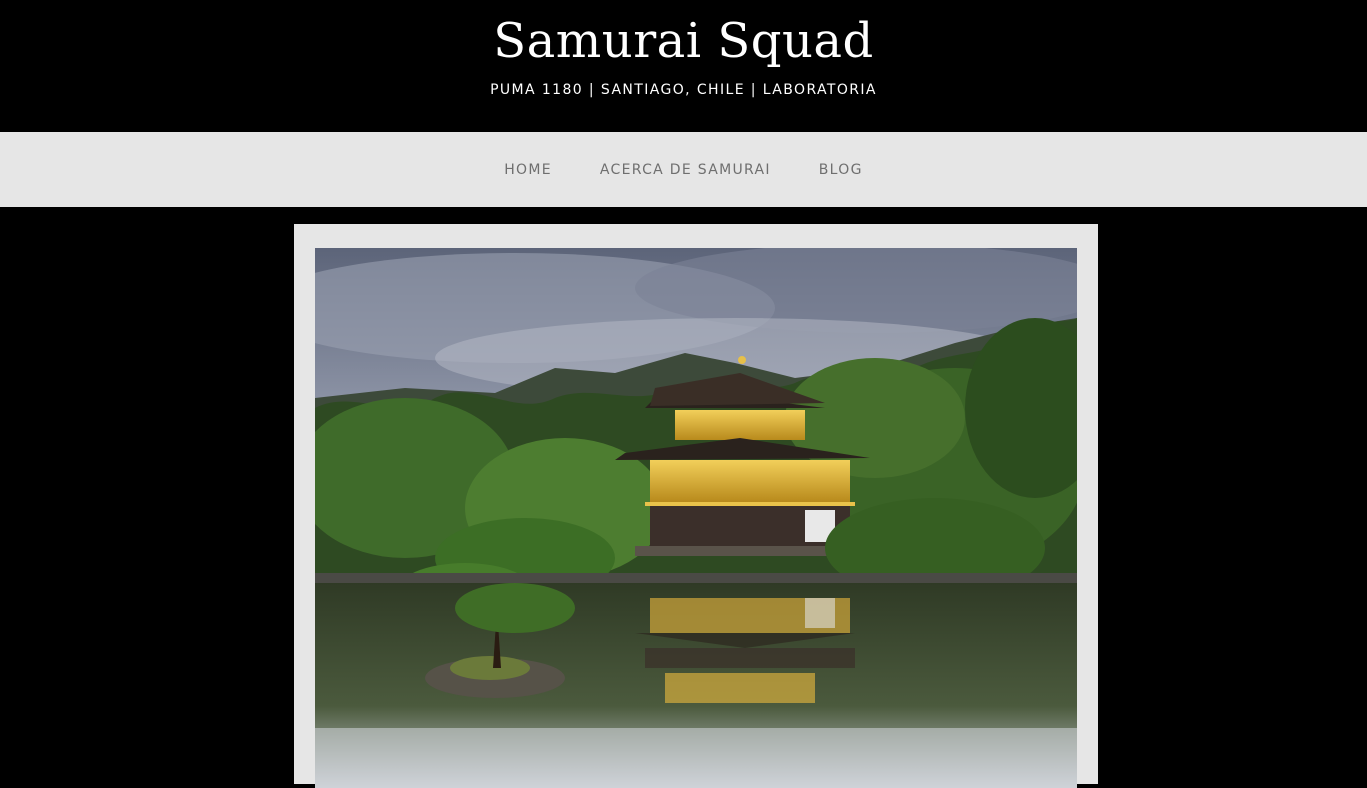 Image resolution: width=1367 pixels, height=788 pixels. What do you see at coordinates (841, 170) in the screenshot?
I see `nav-link-blog: BLOG` at bounding box center [841, 170].